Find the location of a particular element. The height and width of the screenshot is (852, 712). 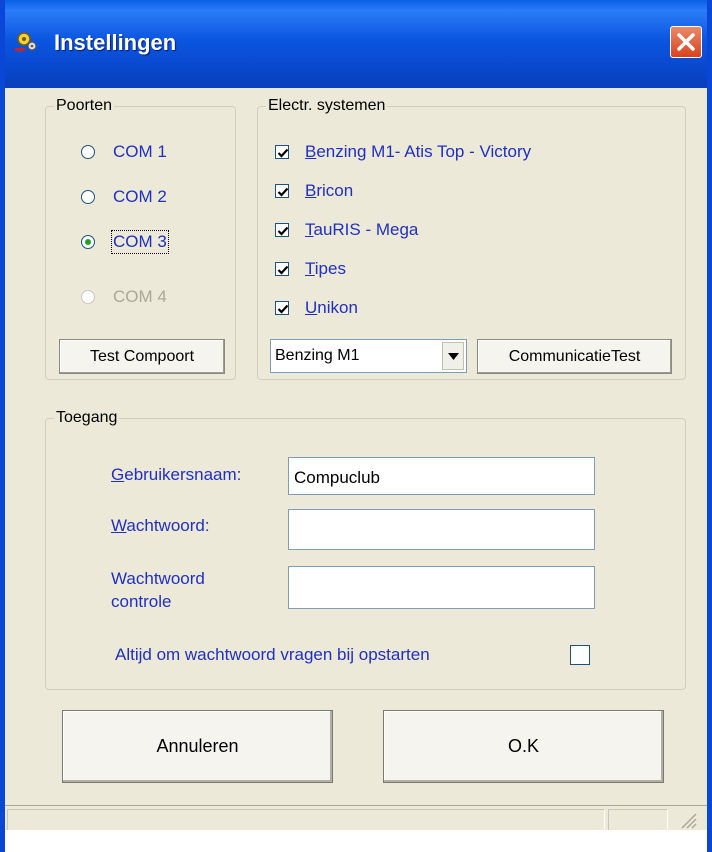

status-bar is located at coordinates (356, 817).